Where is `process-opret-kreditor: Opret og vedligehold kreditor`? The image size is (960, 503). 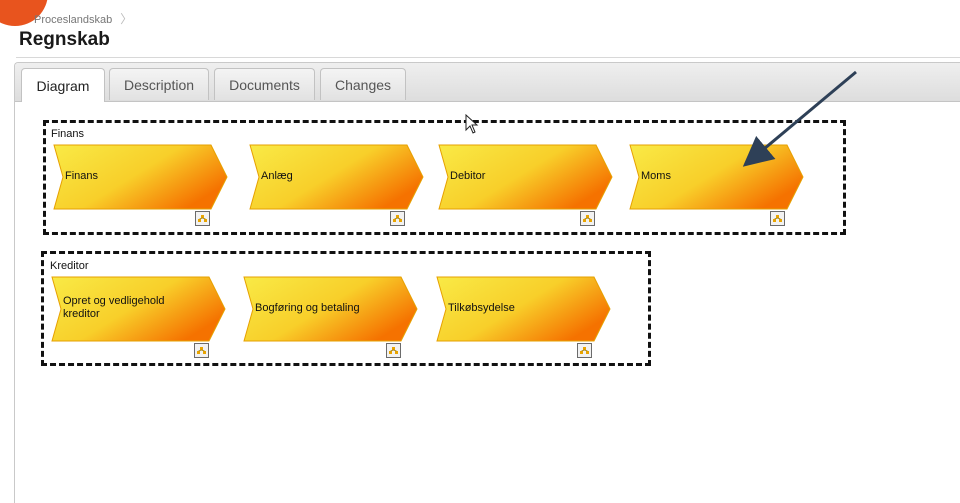
process-opret-kreditor: Opret og vedligehold kreditor is located at coordinates (139, 309).